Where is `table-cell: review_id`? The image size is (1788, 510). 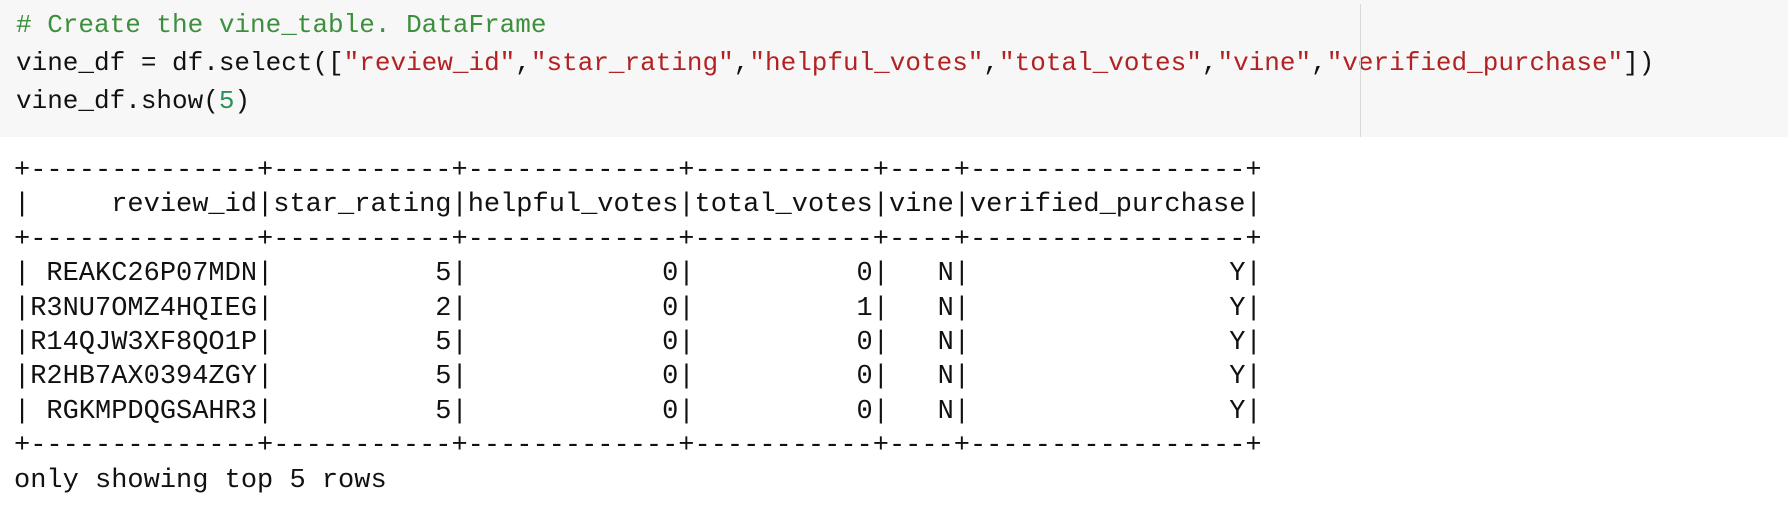 table-cell: review_id is located at coordinates (144, 205).